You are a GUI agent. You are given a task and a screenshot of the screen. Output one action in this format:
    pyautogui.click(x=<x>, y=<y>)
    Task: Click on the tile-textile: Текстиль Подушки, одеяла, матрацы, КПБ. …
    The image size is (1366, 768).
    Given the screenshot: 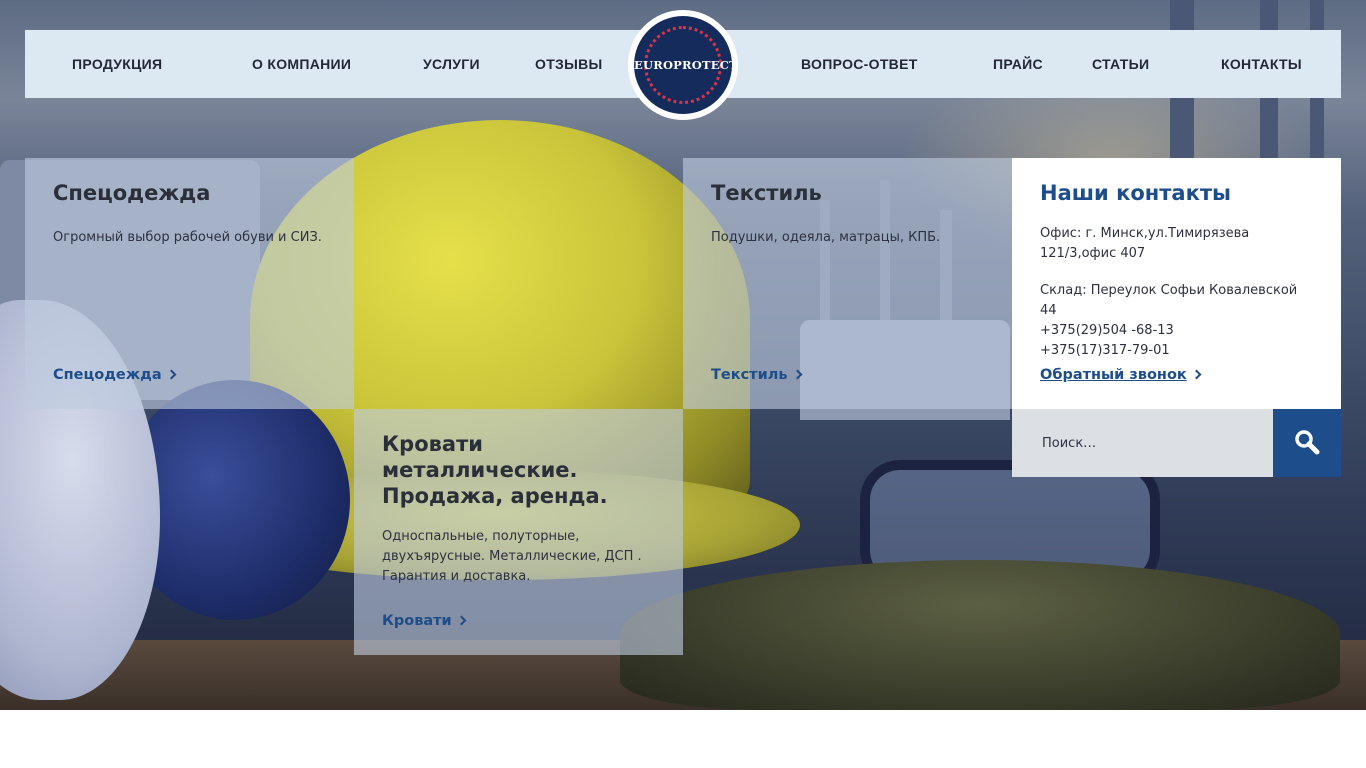 What is the action you would take?
    pyautogui.click(x=847, y=283)
    